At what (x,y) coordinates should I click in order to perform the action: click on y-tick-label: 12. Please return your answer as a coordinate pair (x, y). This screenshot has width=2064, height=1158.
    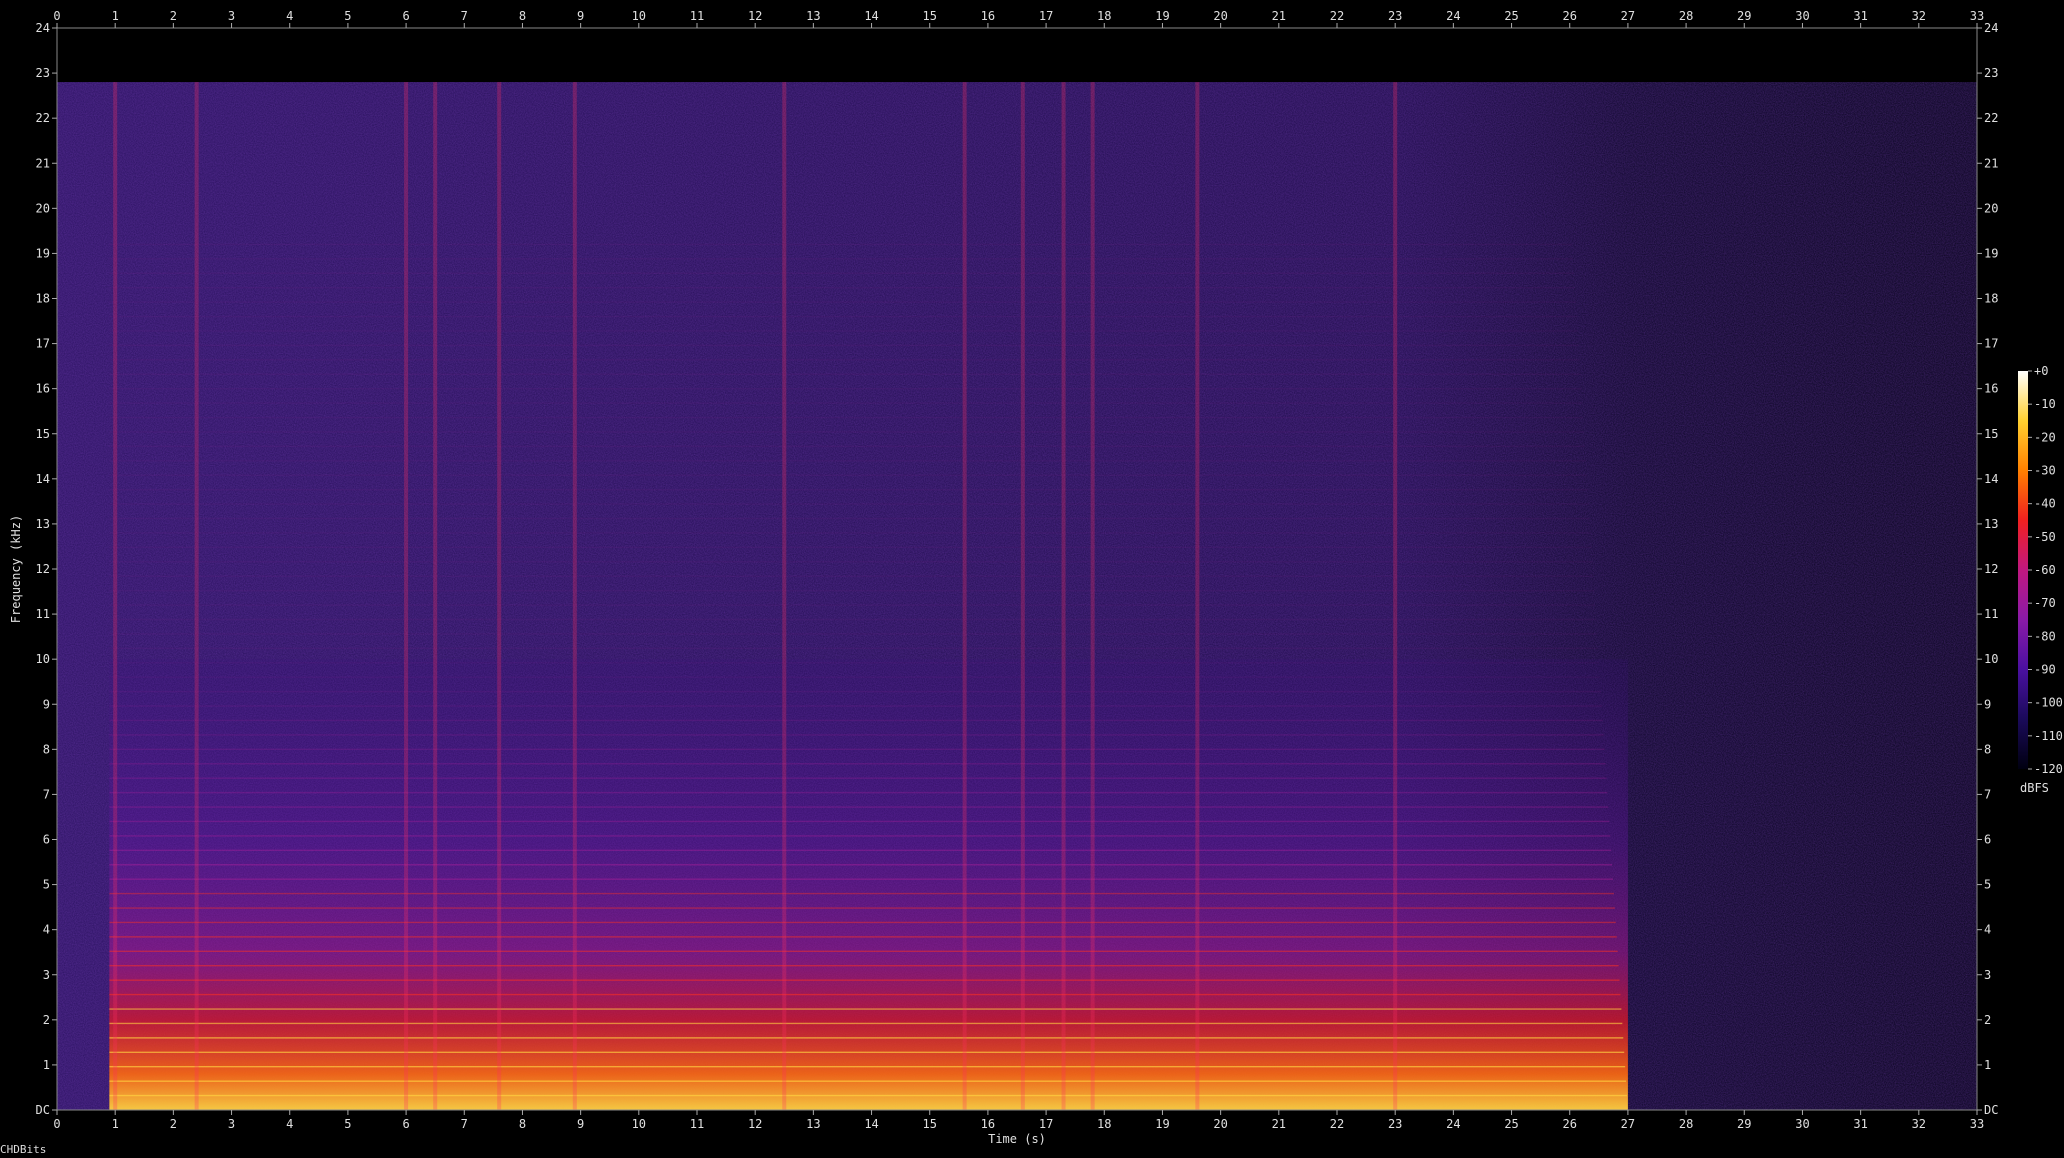
    Looking at the image, I should click on (43, 569).